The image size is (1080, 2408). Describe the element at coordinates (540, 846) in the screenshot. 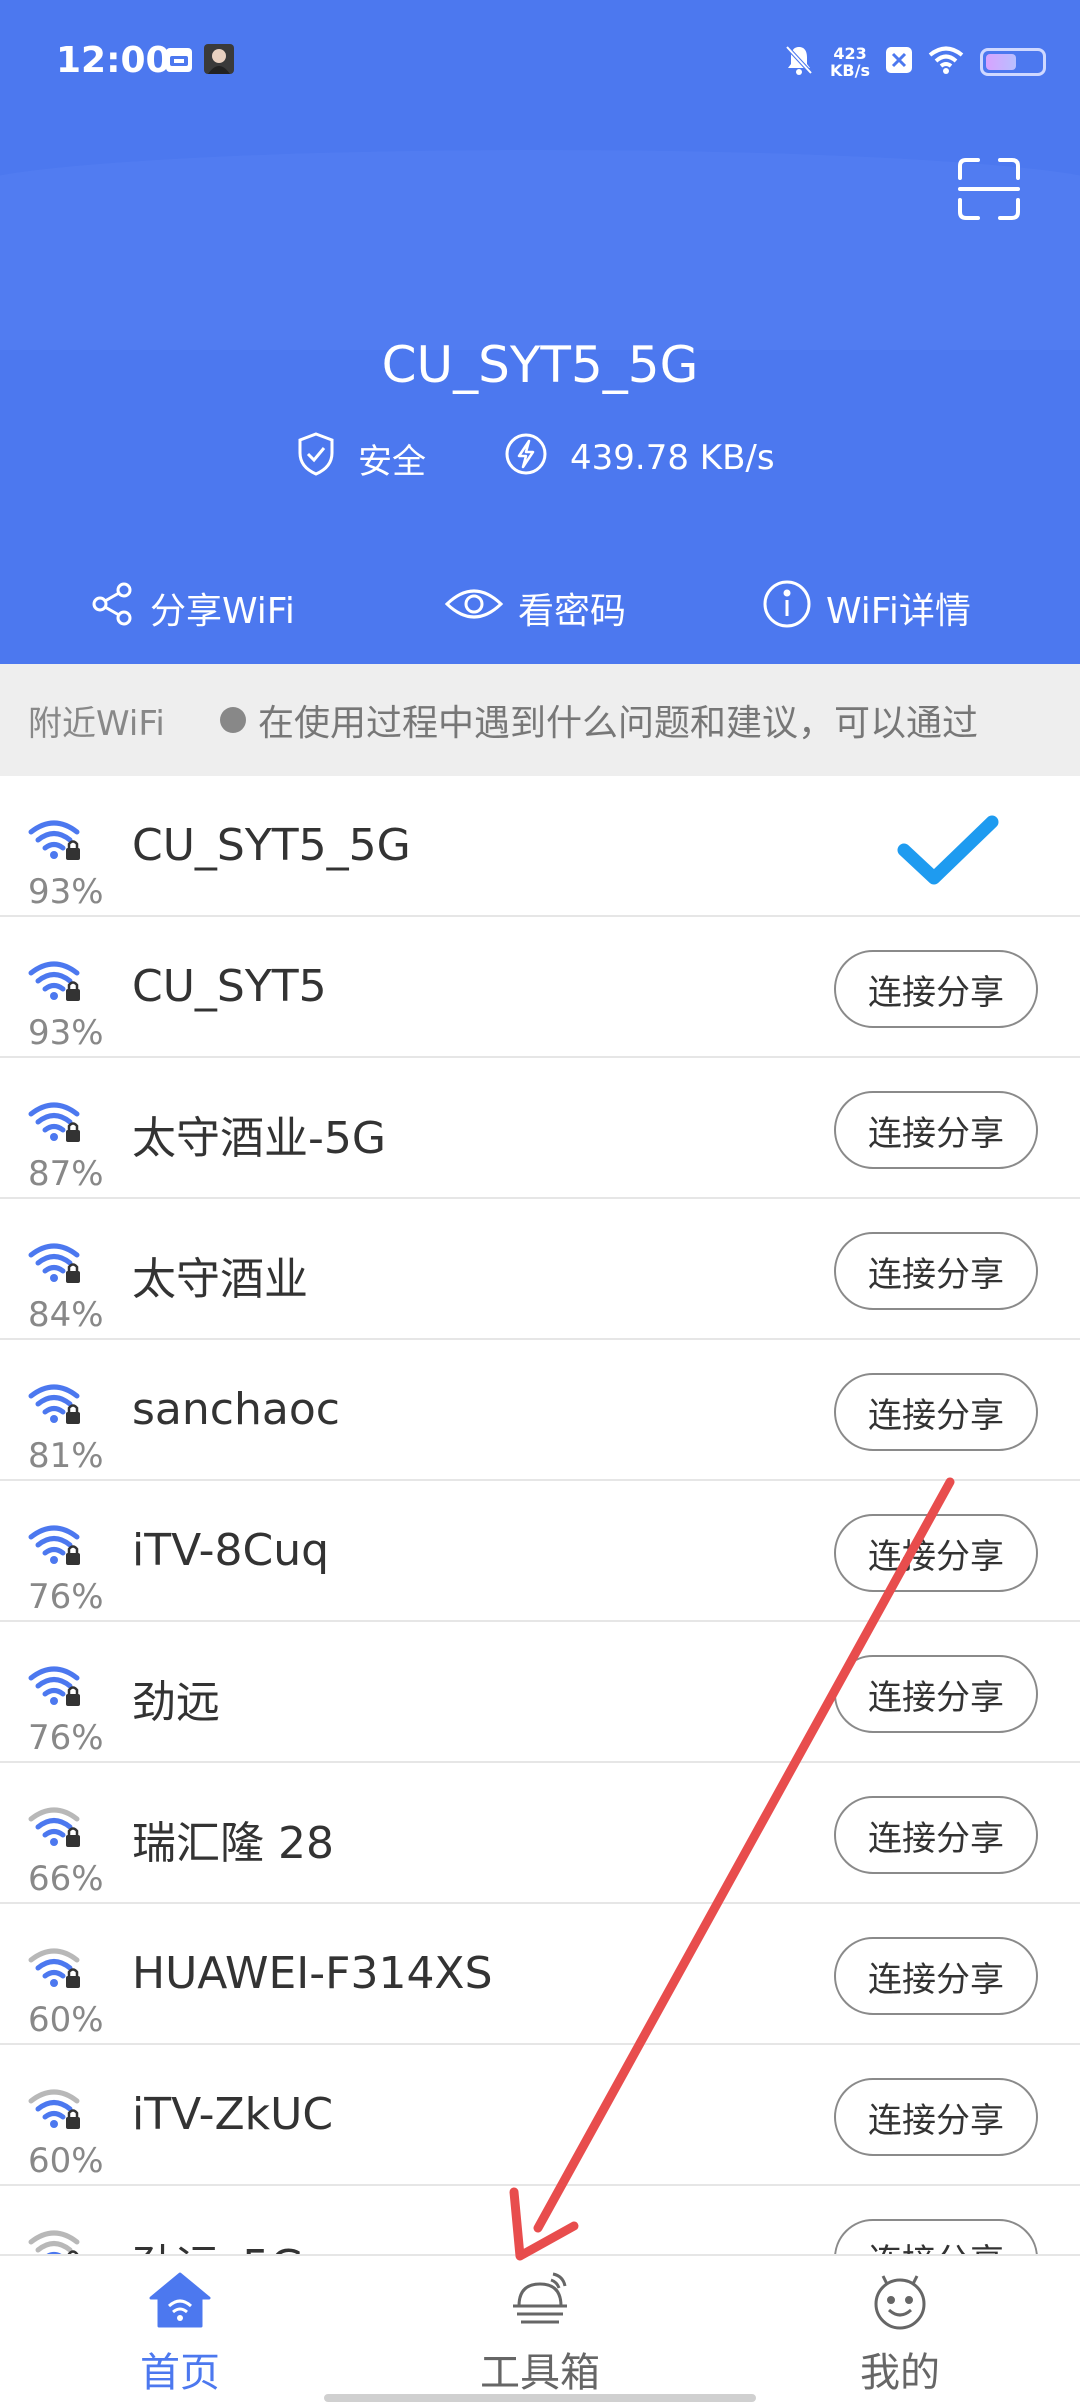

I see `wifi-row: 93% CU_SYT5_5G` at that location.